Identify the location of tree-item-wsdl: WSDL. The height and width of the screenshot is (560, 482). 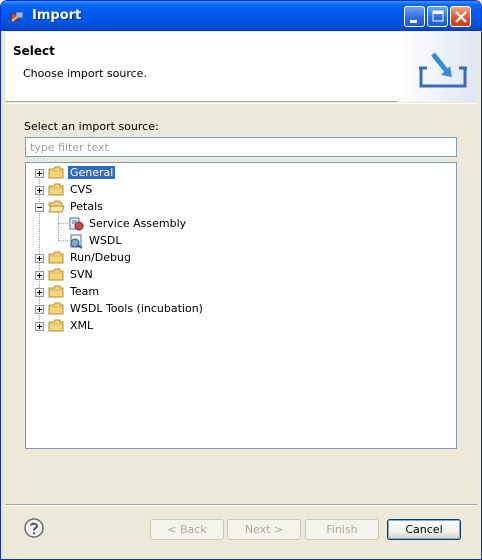
(226, 241).